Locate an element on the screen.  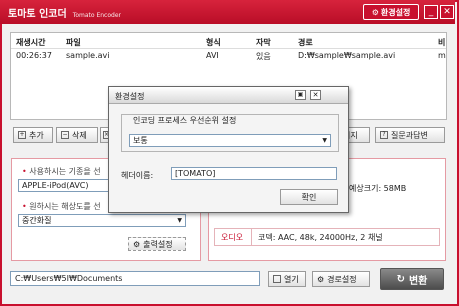
audio-info: 코덱: AAC, 48k, 24000Hz, 2 채널 is located at coordinates (345, 237).